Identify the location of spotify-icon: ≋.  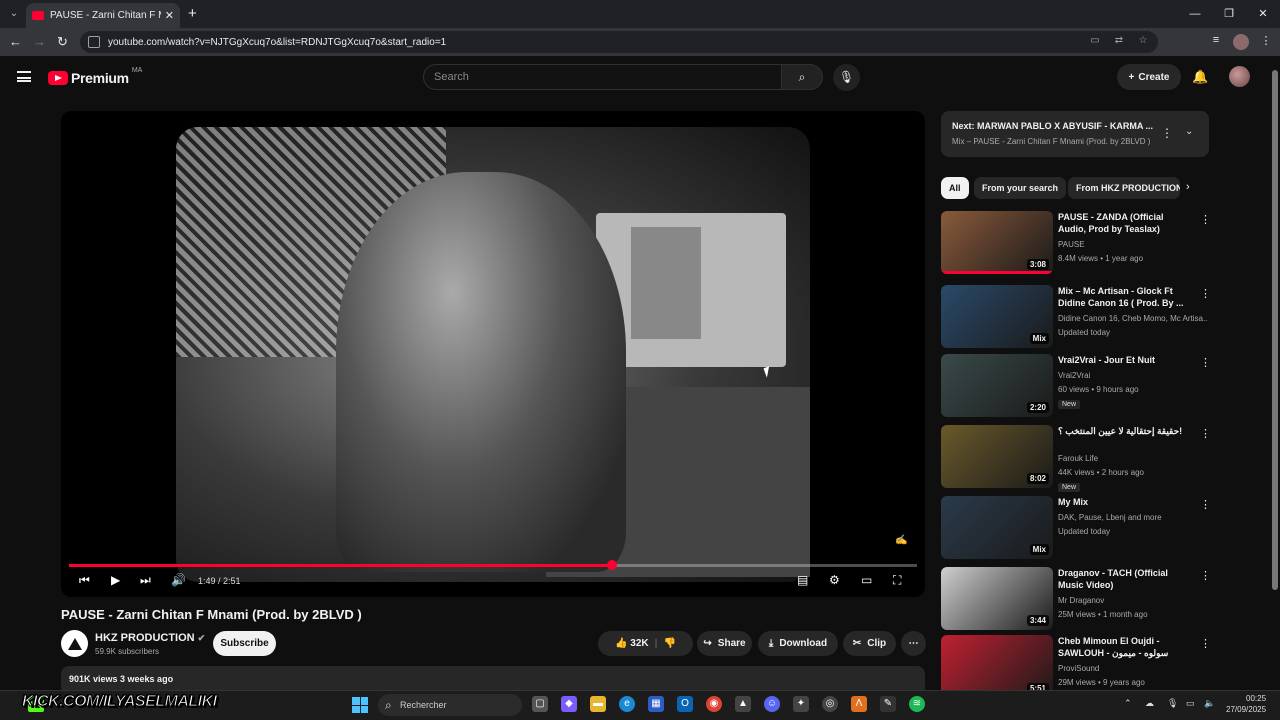
(917, 704).